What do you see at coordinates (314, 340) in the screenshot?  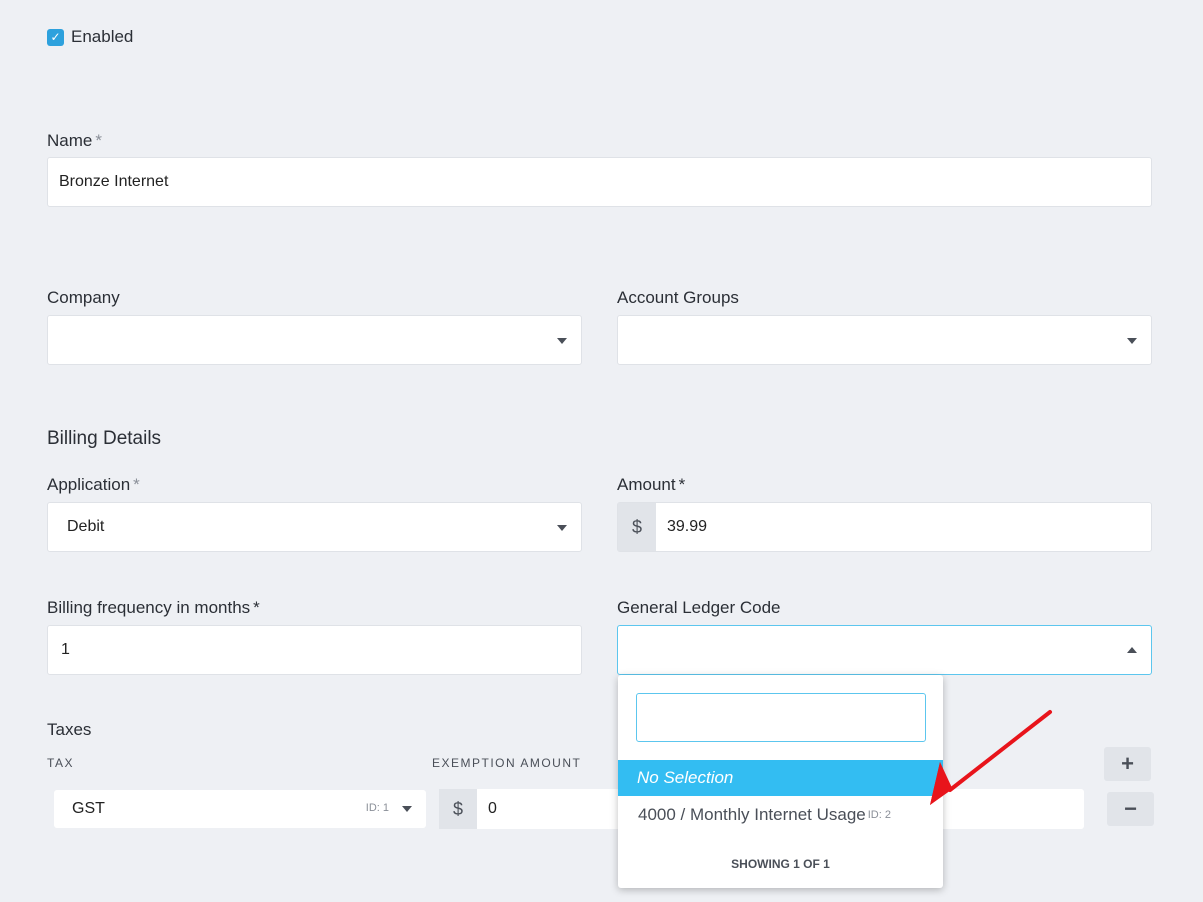 I see `company-select` at bounding box center [314, 340].